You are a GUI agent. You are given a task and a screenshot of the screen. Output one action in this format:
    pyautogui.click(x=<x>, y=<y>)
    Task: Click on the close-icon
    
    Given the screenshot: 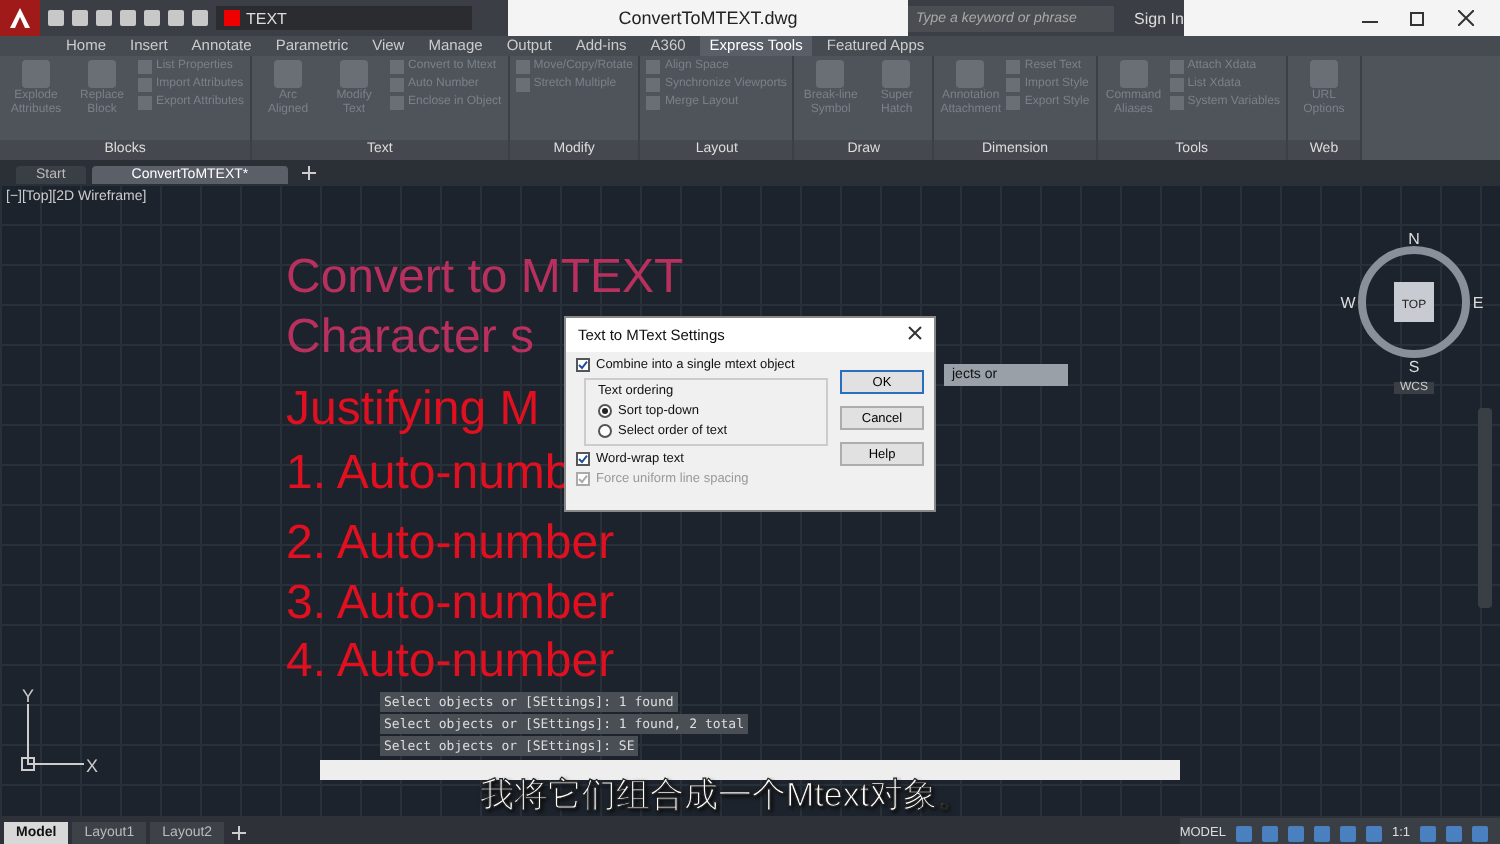 What is the action you would take?
    pyautogui.click(x=915, y=335)
    